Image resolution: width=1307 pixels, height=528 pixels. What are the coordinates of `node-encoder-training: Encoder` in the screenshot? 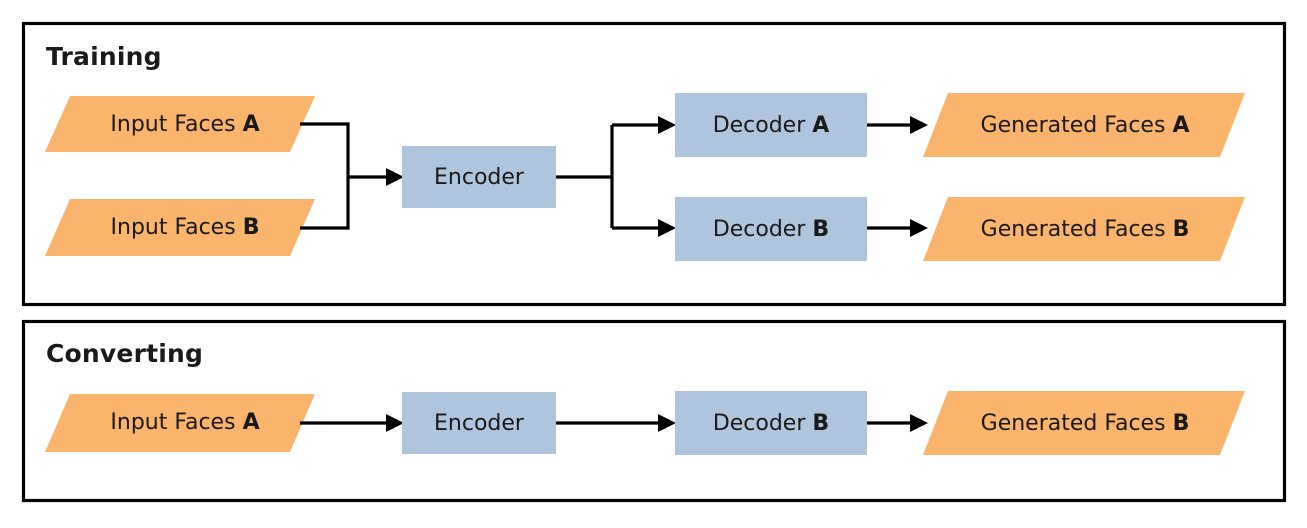 It's located at (479, 177).